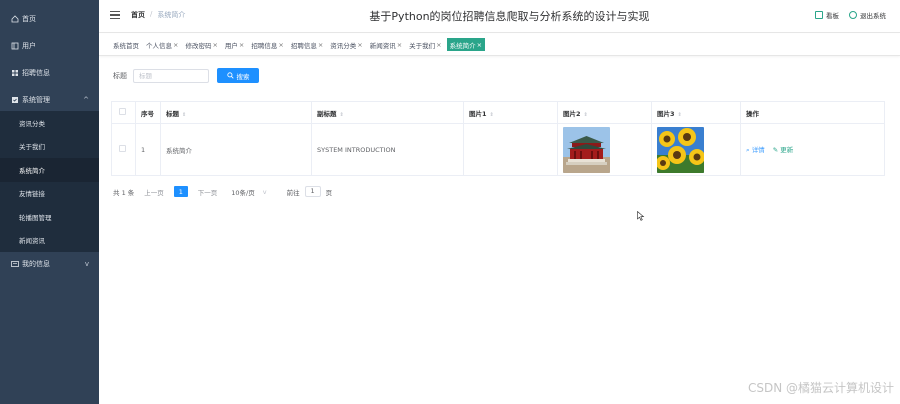 This screenshot has width=900, height=404. Describe the element at coordinates (148, 149) in the screenshot. I see `cell-index: 1` at that location.